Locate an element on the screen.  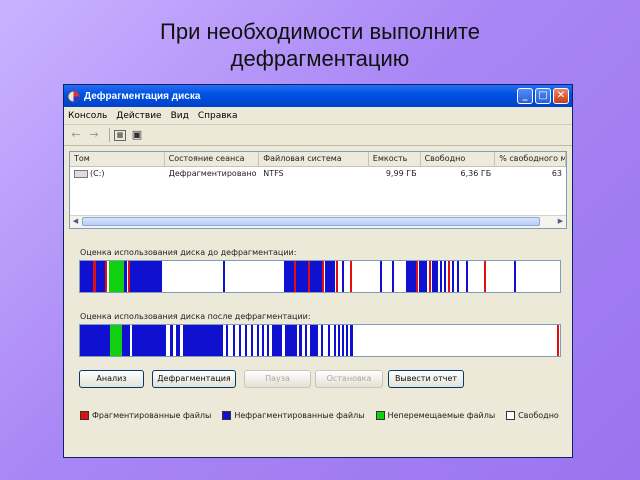
drive-icon is located at coordinates (81, 173).